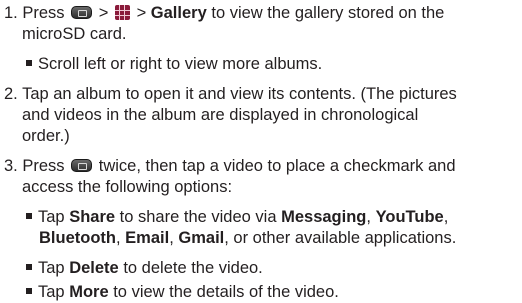 The image size is (522, 303). I want to click on gallery-label: Gallery, so click(178, 13).